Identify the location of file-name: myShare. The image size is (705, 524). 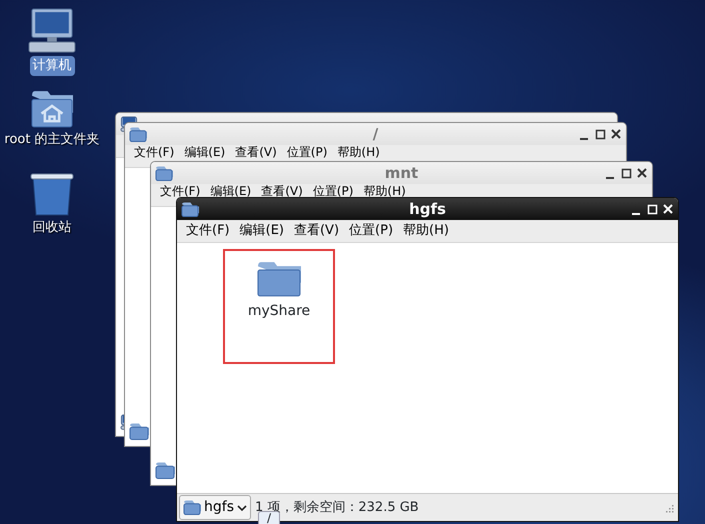
(279, 311).